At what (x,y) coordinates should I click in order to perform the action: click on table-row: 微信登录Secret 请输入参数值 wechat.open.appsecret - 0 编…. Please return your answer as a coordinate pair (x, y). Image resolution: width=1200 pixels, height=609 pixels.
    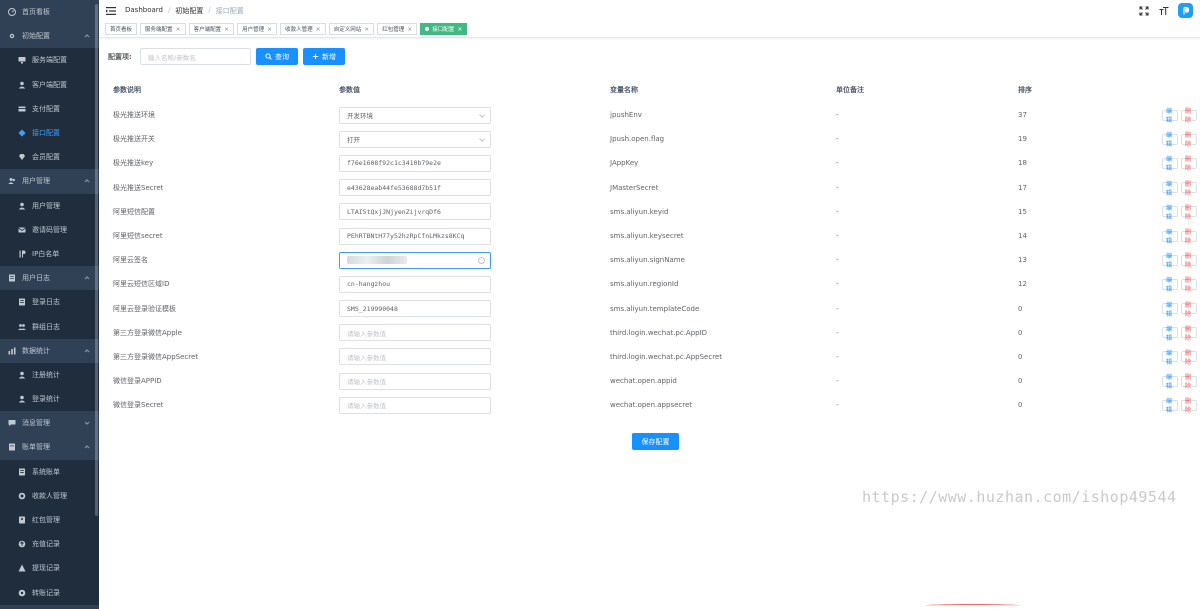
    Looking at the image, I should click on (654, 405).